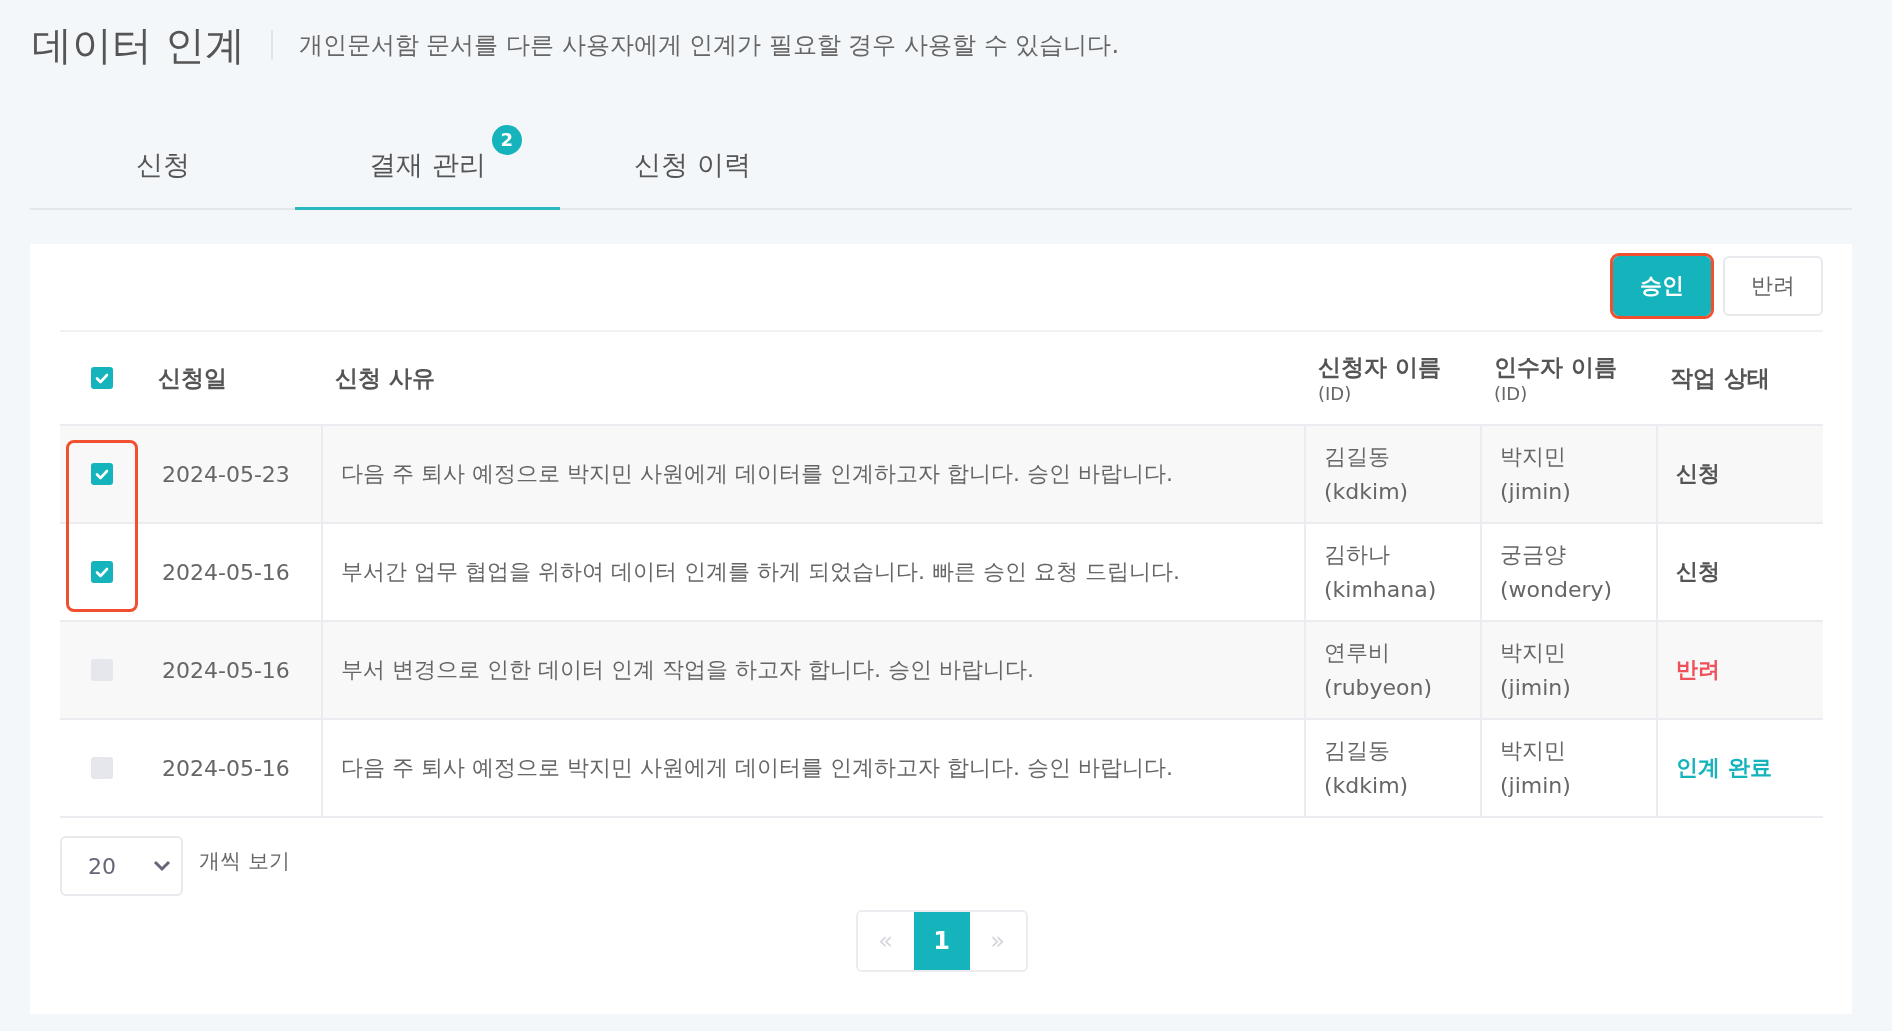 The image size is (1892, 1031). What do you see at coordinates (687, 670) in the screenshot?
I see `reason-cell-text: 부서 변경으로 인한 데이터 인계 작업을 하고자 합니다. 승인 바랍니다.` at bounding box center [687, 670].